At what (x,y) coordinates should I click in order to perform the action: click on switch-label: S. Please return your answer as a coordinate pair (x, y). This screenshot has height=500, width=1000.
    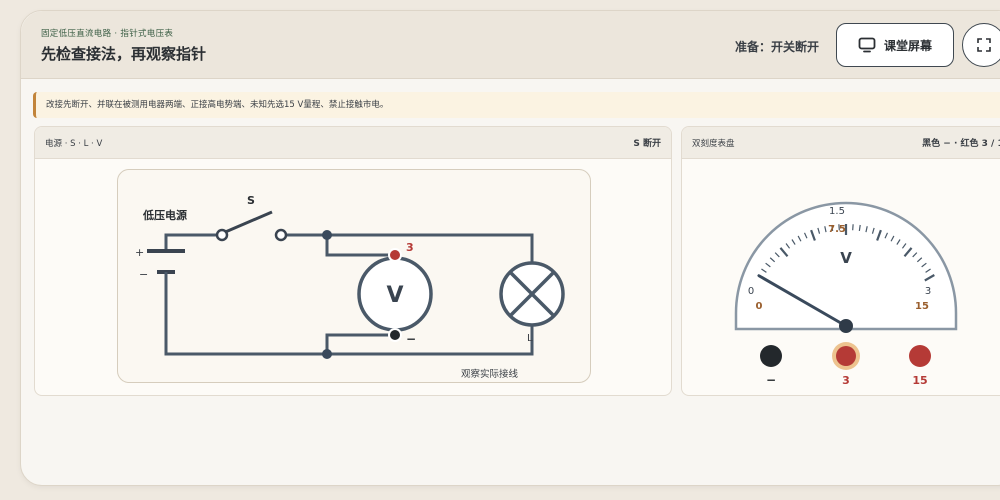
    Looking at the image, I should click on (251, 200).